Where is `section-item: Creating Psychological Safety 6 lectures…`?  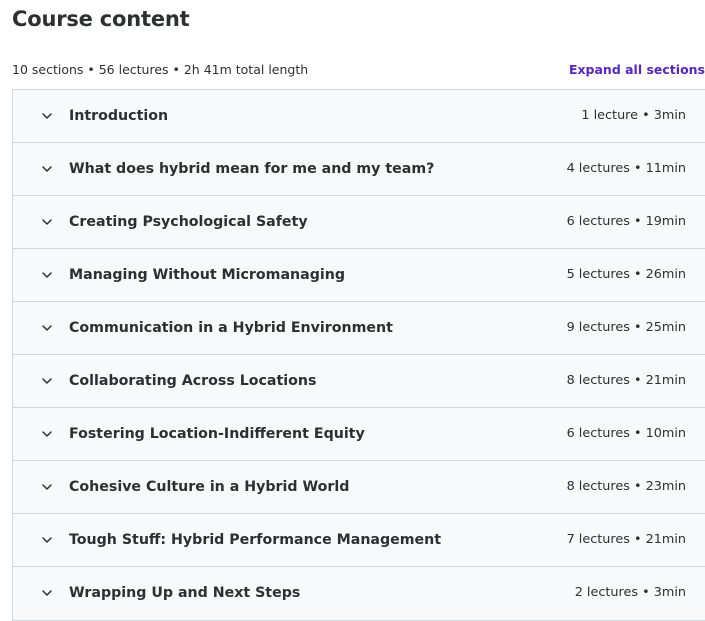
section-item: Creating Psychological Safety 6 lectures… is located at coordinates (359, 222).